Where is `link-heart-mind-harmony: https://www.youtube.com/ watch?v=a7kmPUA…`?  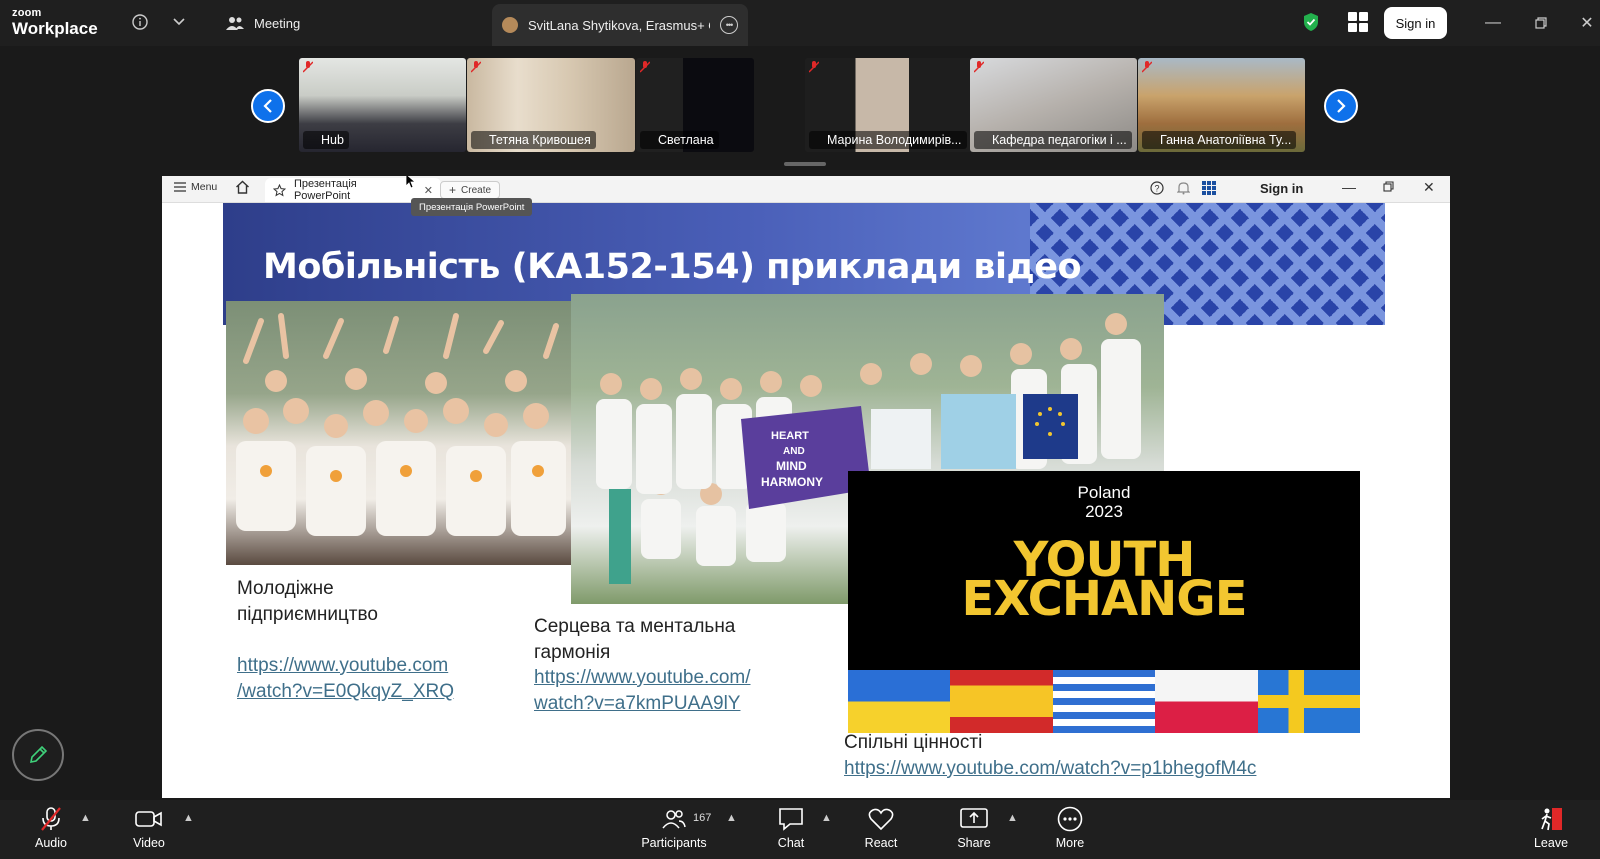 link-heart-mind-harmony: https://www.youtube.com/ watch?v=a7kmPUA… is located at coordinates (642, 691).